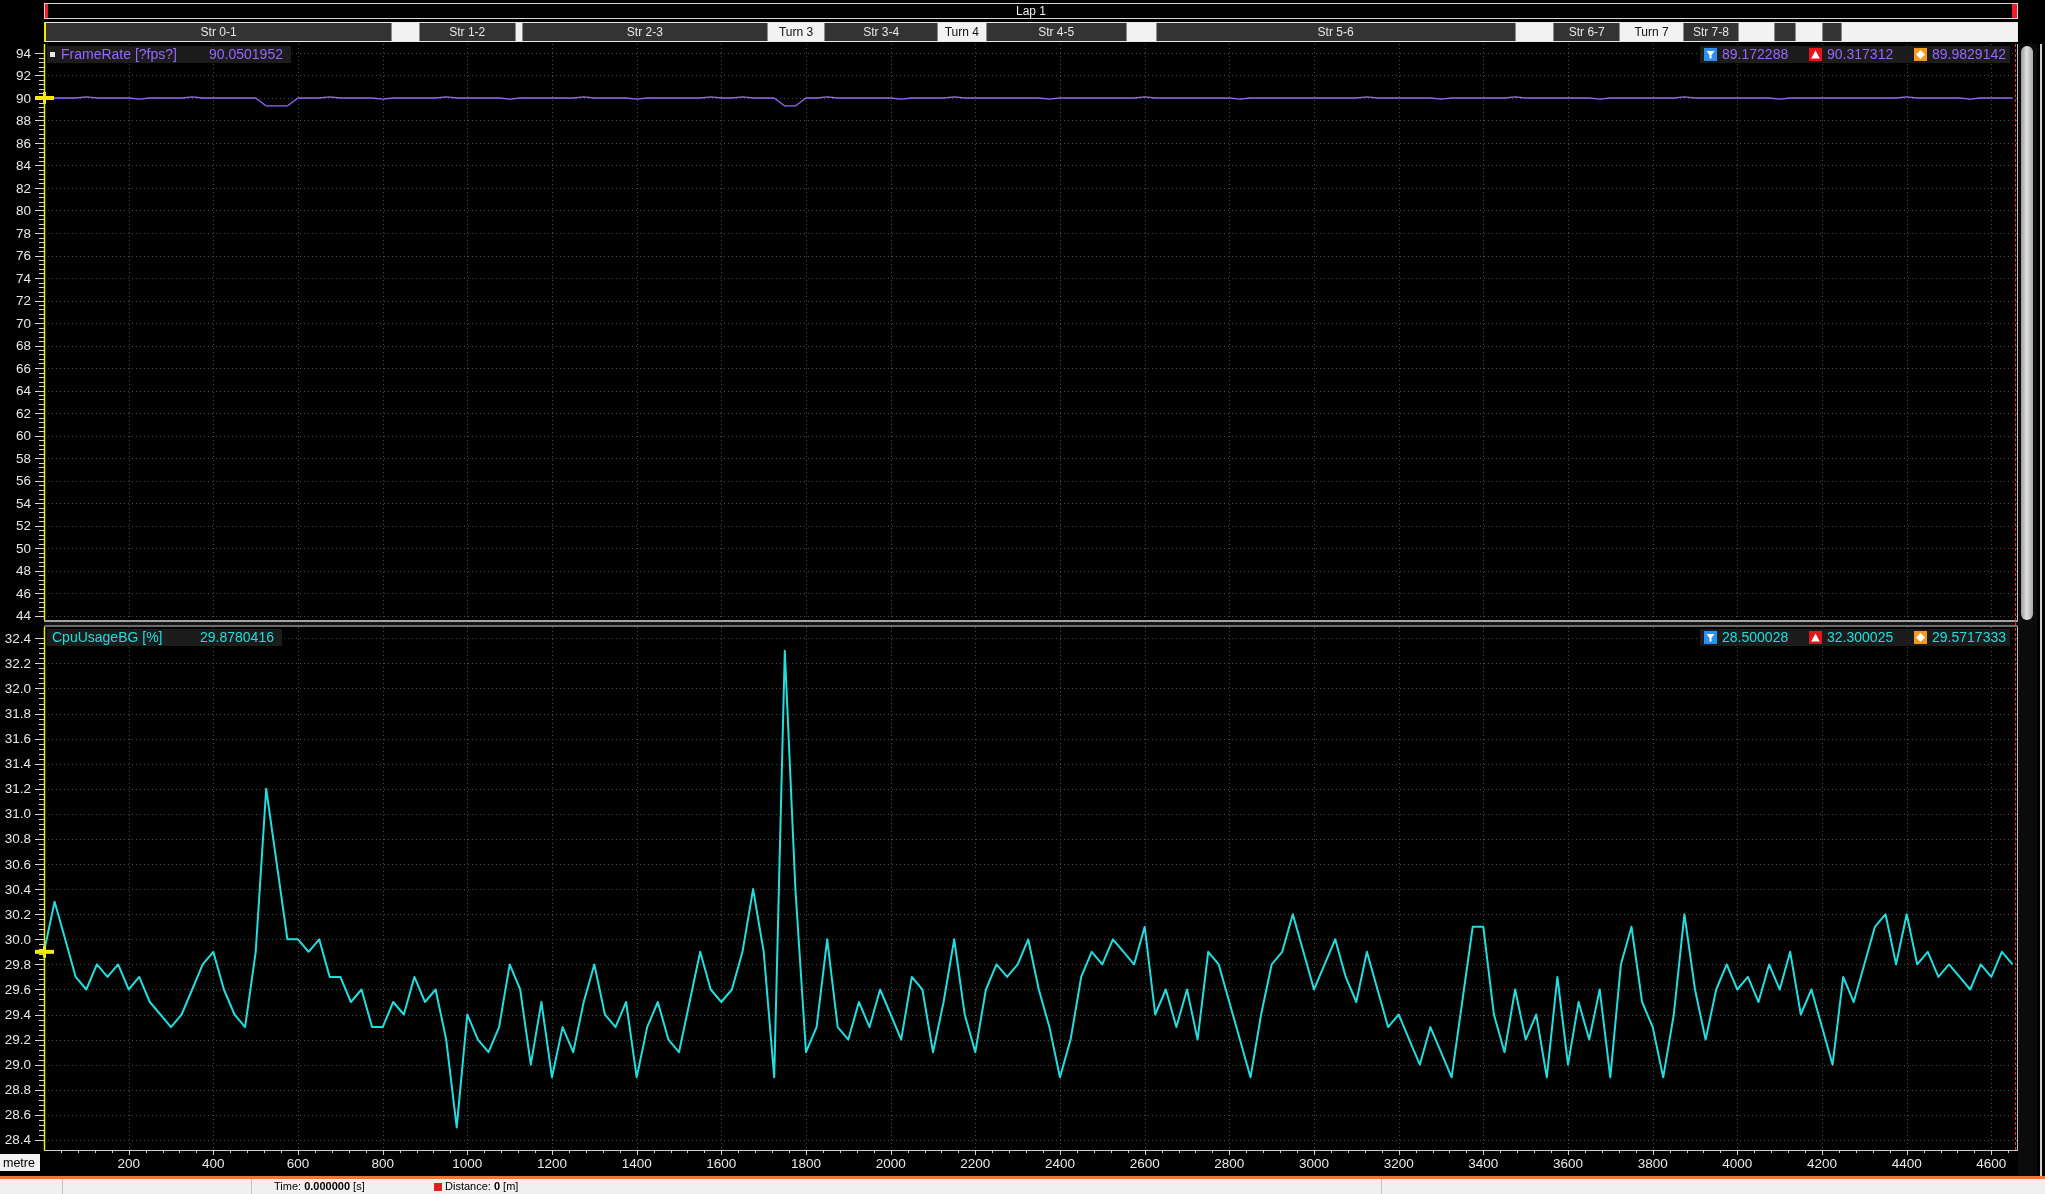  Describe the element at coordinates (17, 1040) in the screenshot. I see `y-tick-label: 29.2` at that location.